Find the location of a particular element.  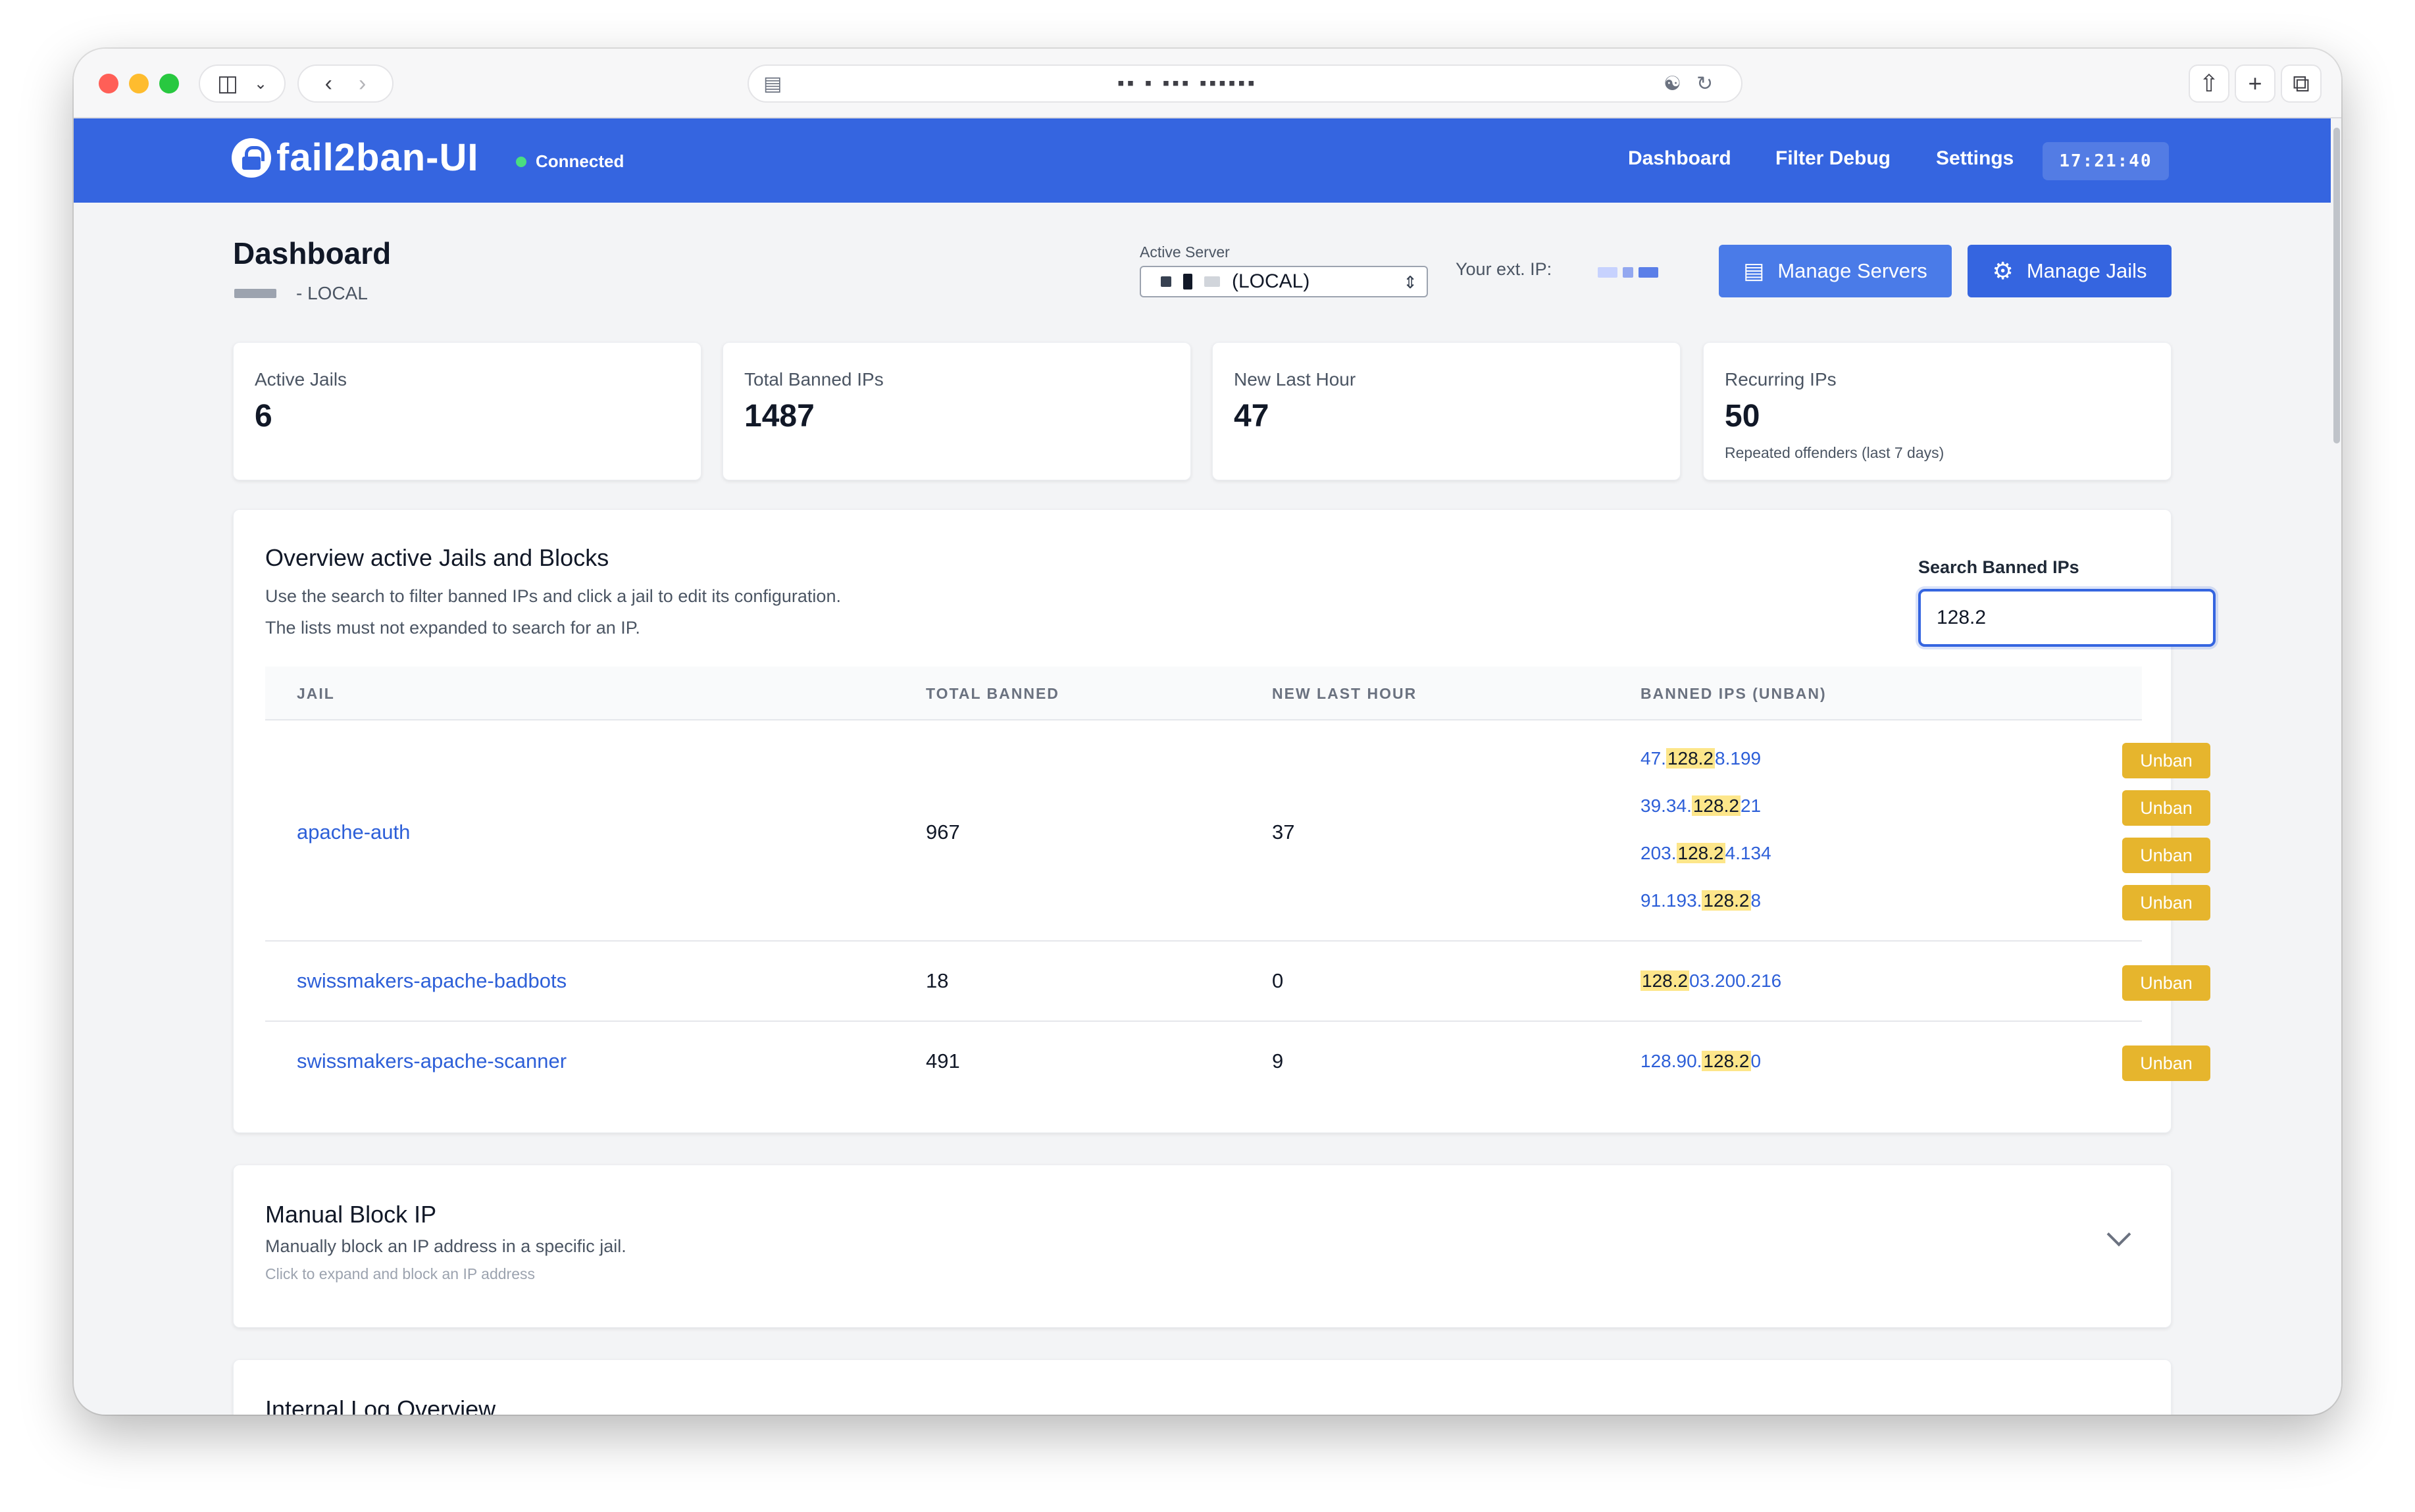

lock-icon is located at coordinates (252, 158).